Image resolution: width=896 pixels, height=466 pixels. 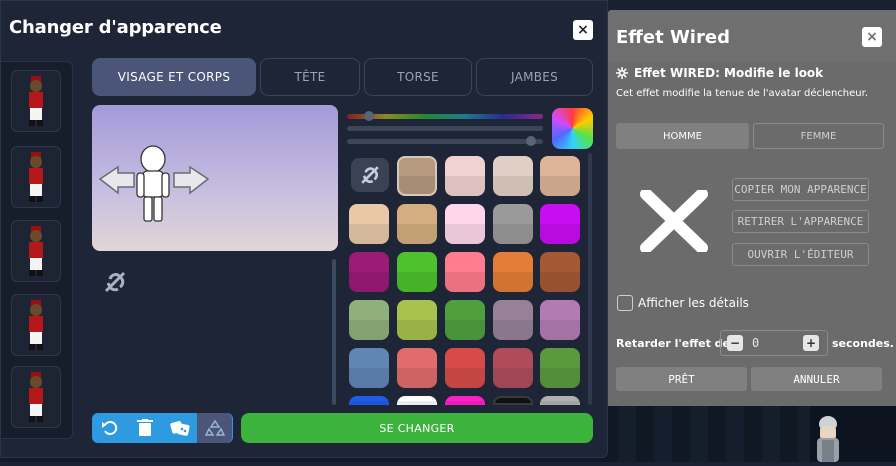 I want to click on color-picker-icon, so click(x=572, y=128).